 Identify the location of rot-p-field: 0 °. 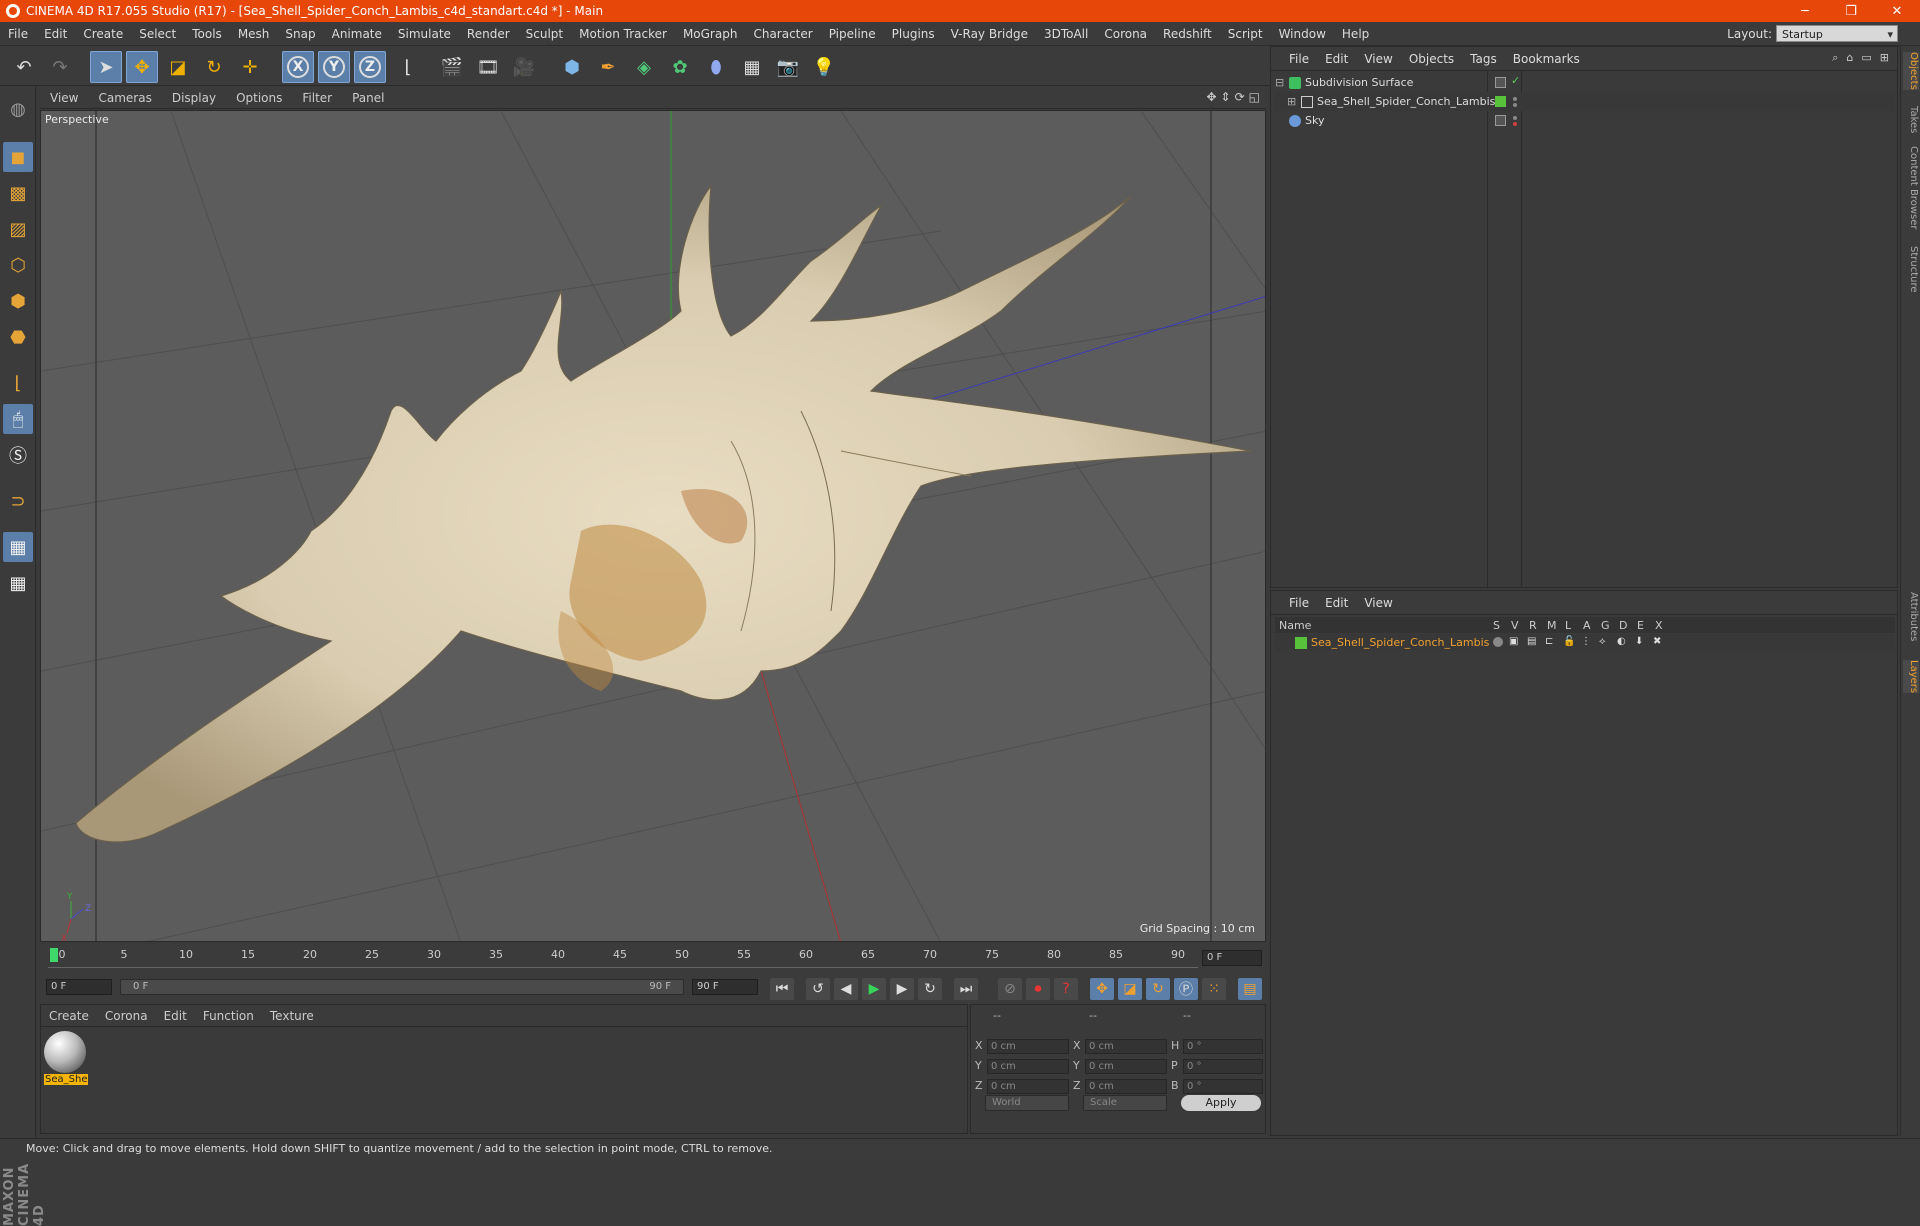
(1223, 1066).